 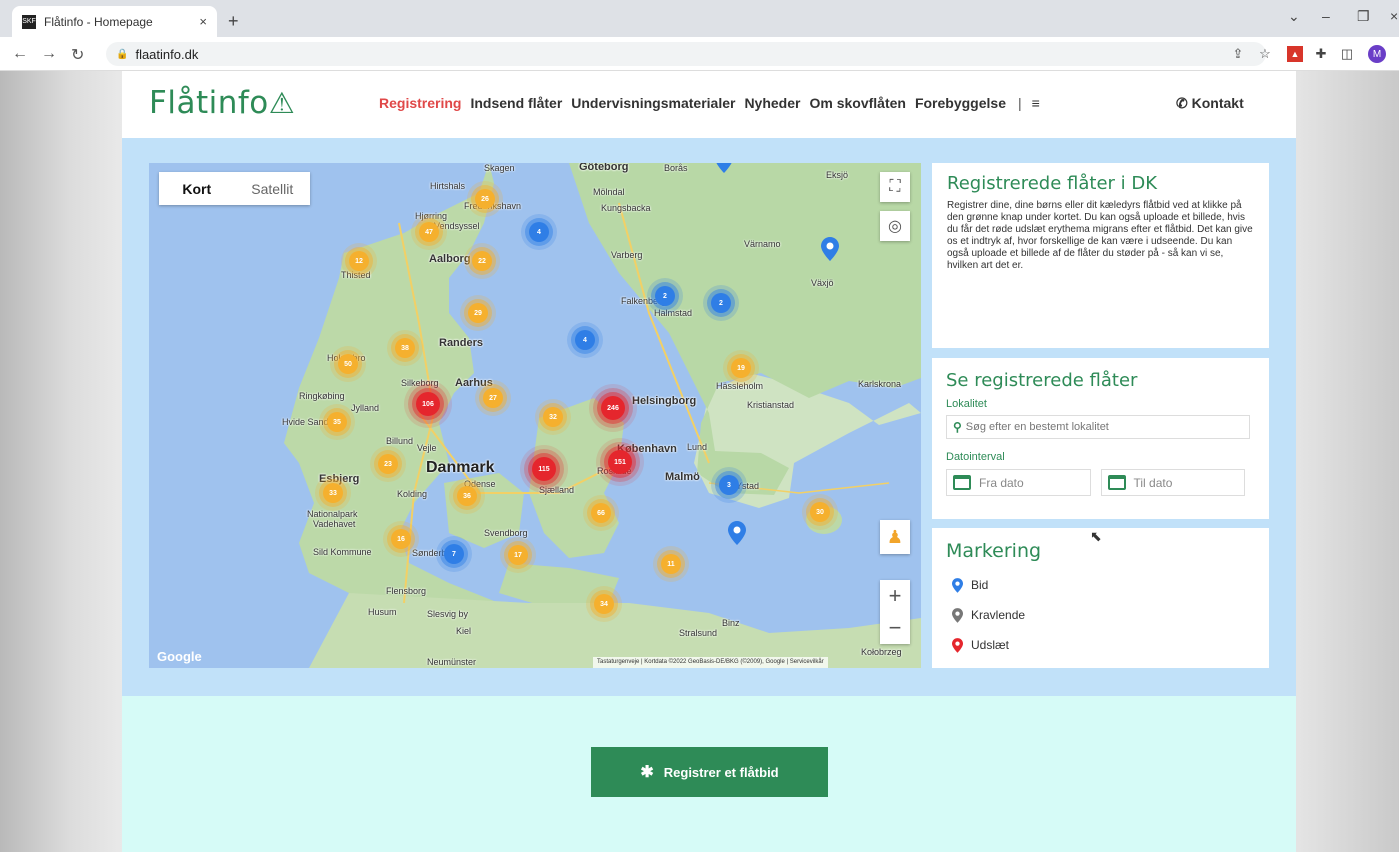 What do you see at coordinates (420, 103) in the screenshot?
I see `nav-registrering: Registrering` at bounding box center [420, 103].